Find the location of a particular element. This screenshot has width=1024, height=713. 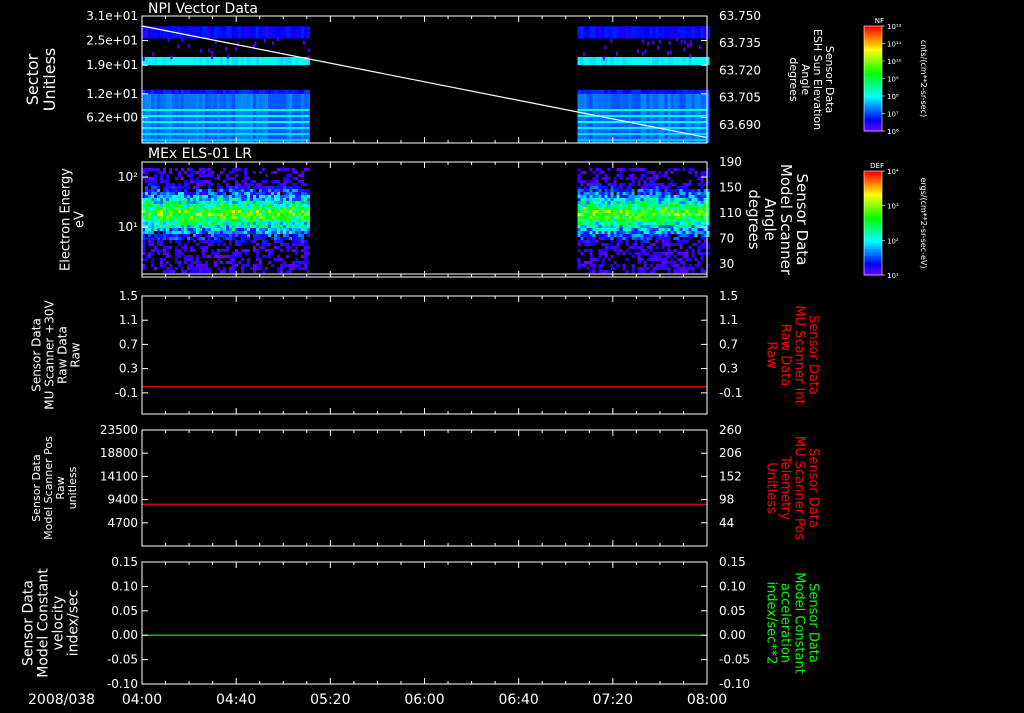

colorbar-unit: ergs/(cm**2-sr-sec-eV) is located at coordinates (923, 222).